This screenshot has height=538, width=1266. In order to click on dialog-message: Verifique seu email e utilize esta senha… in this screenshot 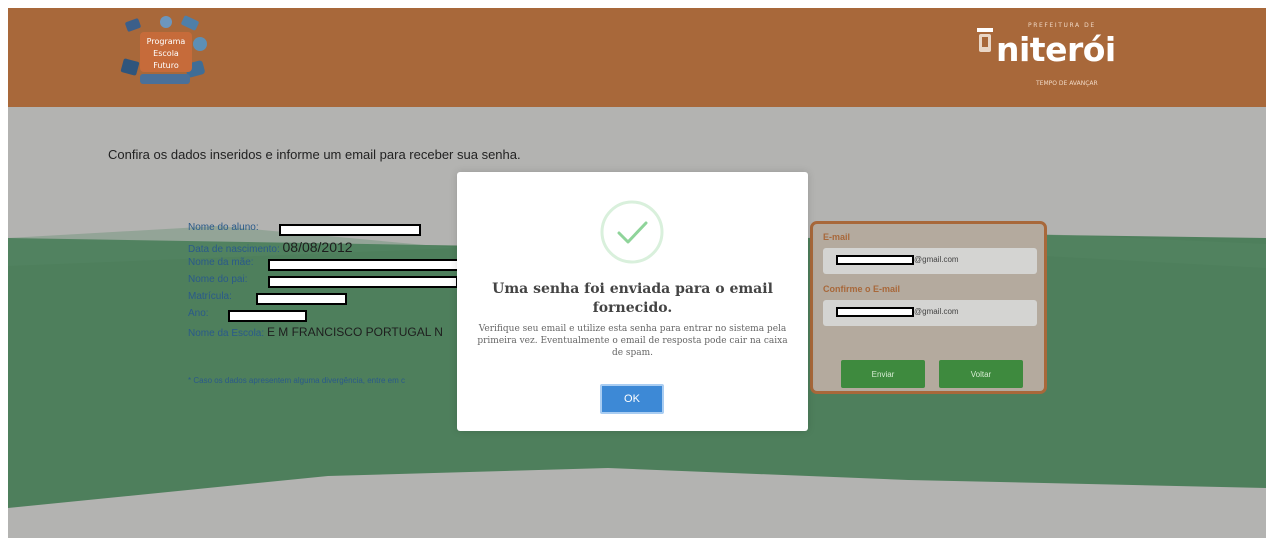, I will do `click(632, 341)`.